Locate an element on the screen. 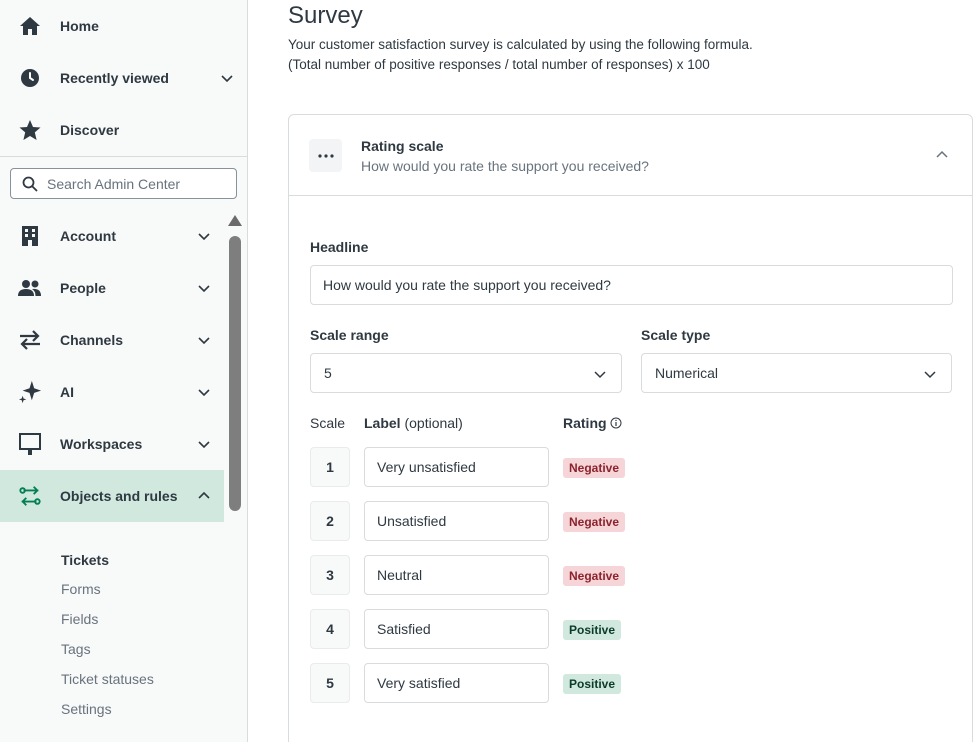 This screenshot has height=742, width=979. scale-type-select: Numerical is located at coordinates (796, 373).